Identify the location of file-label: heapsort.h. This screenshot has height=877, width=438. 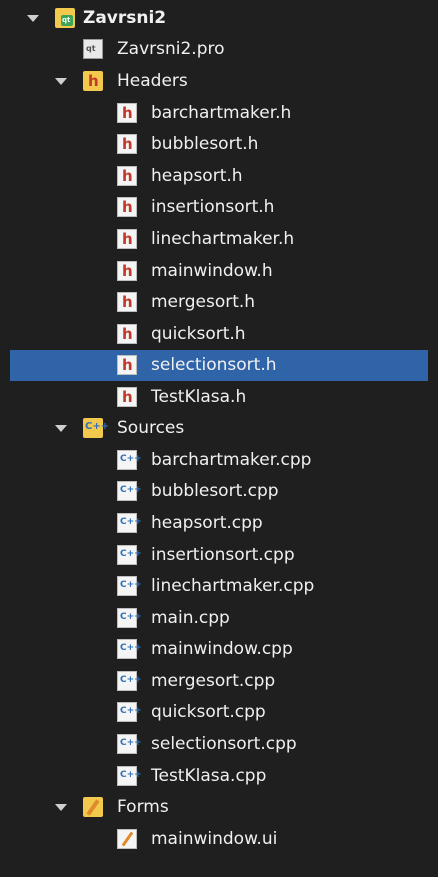
(197, 176).